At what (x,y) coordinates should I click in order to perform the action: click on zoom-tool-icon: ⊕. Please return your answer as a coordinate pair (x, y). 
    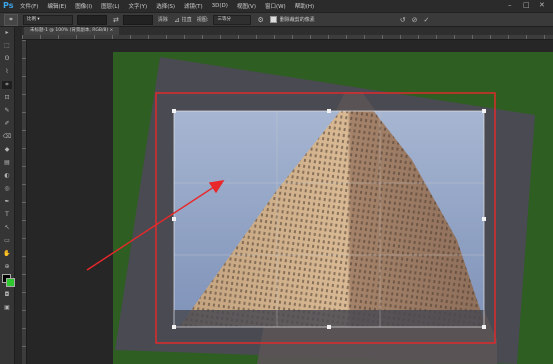
    Looking at the image, I should click on (7, 267).